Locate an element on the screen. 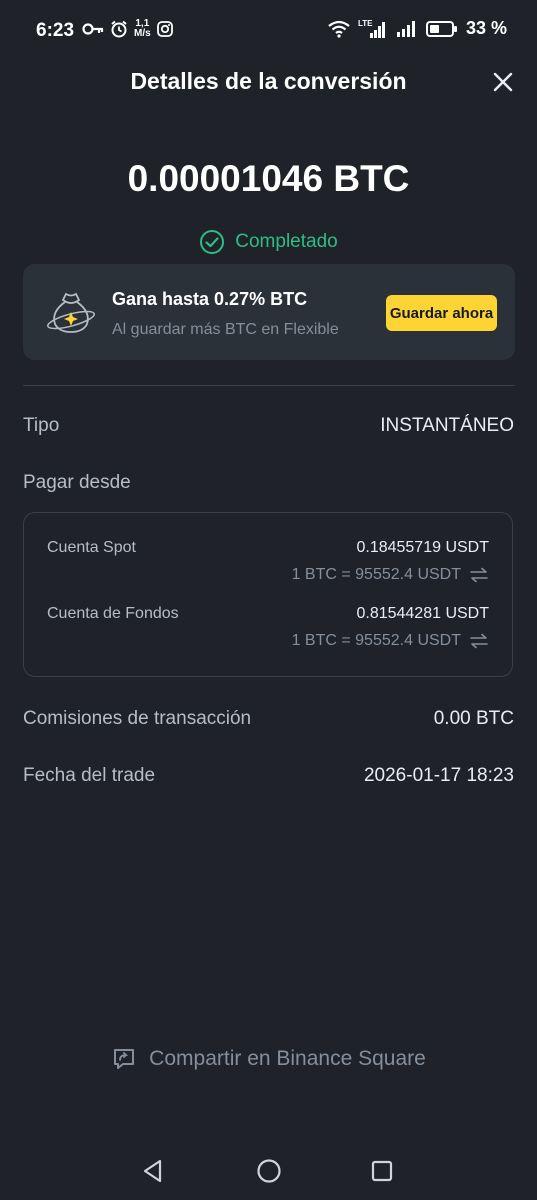  network-speed: 1,1 M/s is located at coordinates (142, 28).